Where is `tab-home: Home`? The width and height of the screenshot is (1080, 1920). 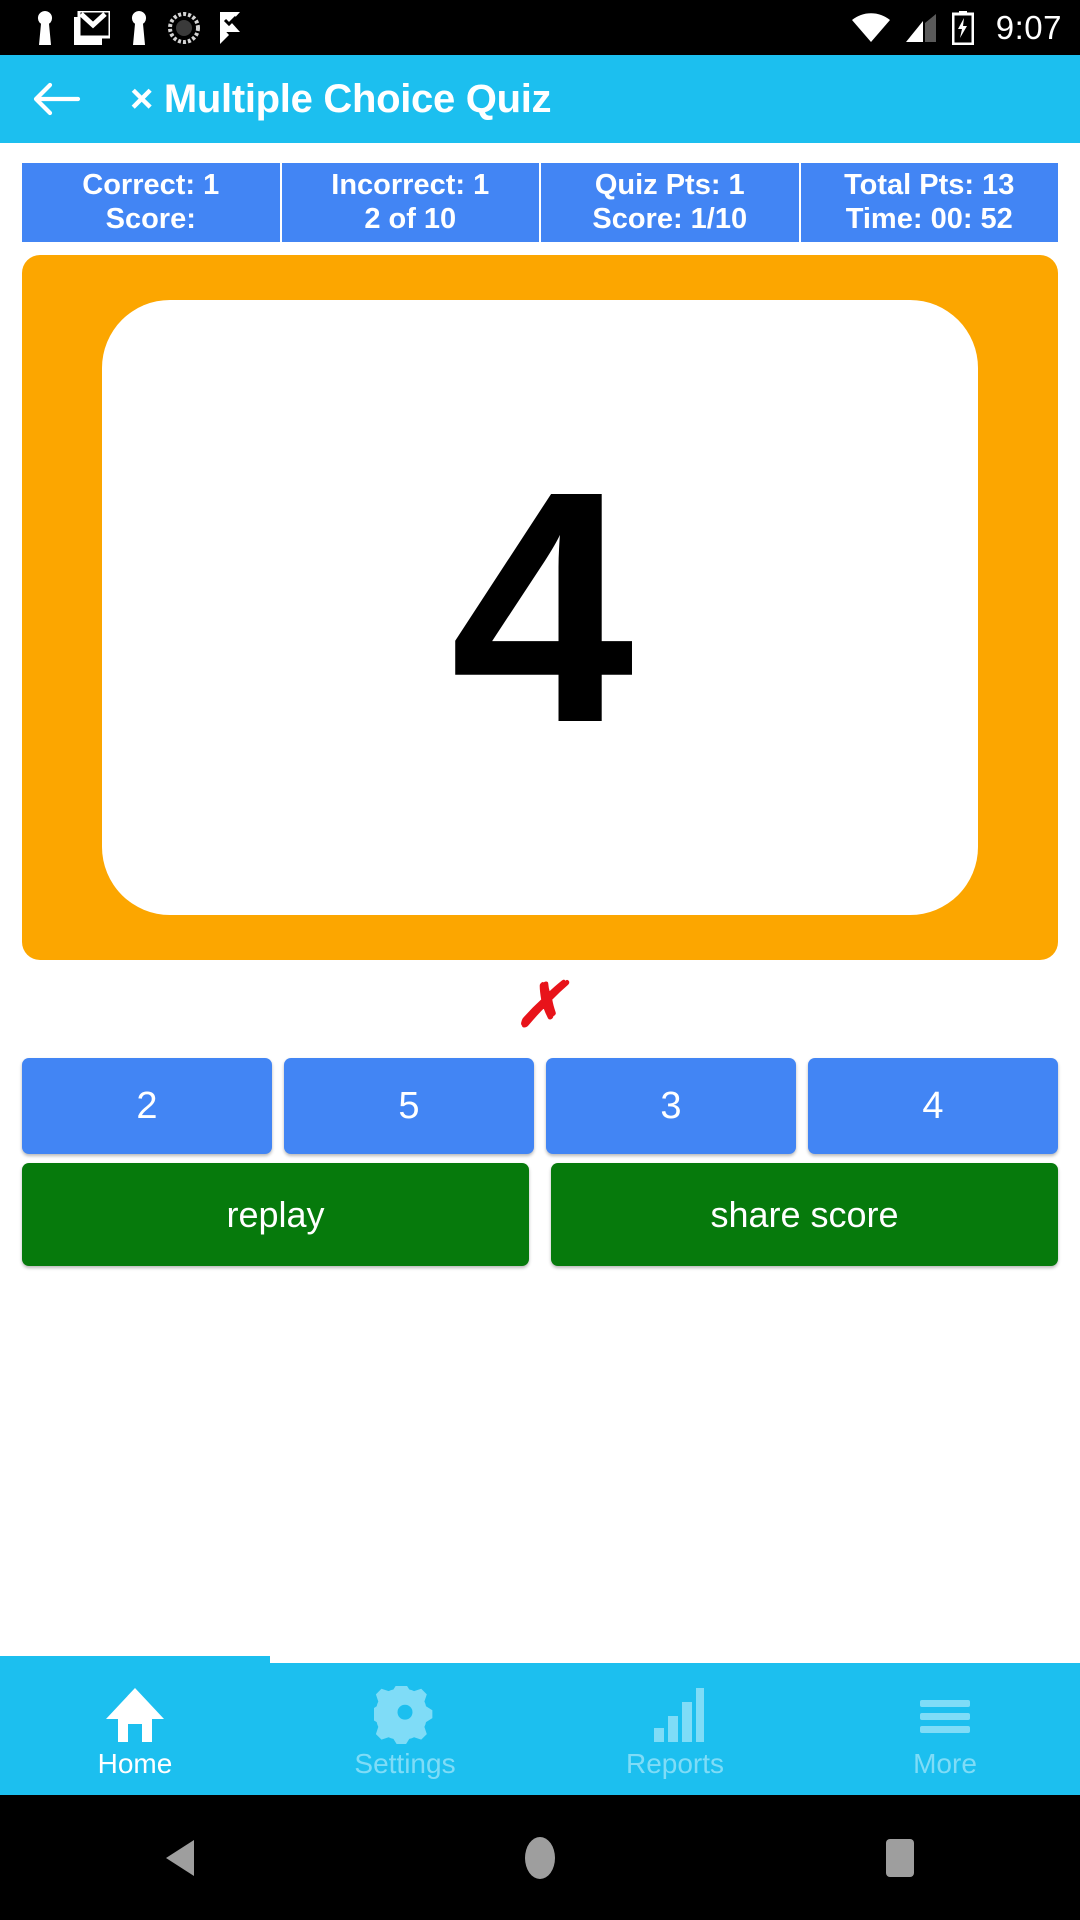 tab-home: Home is located at coordinates (135, 1725).